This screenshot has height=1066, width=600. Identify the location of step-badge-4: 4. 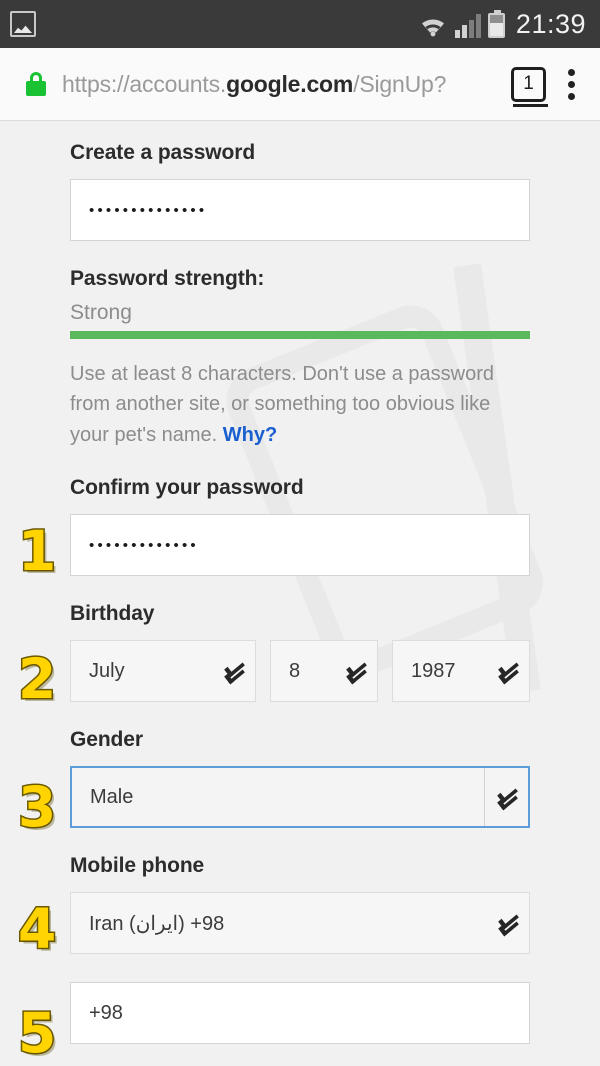
(36, 929).